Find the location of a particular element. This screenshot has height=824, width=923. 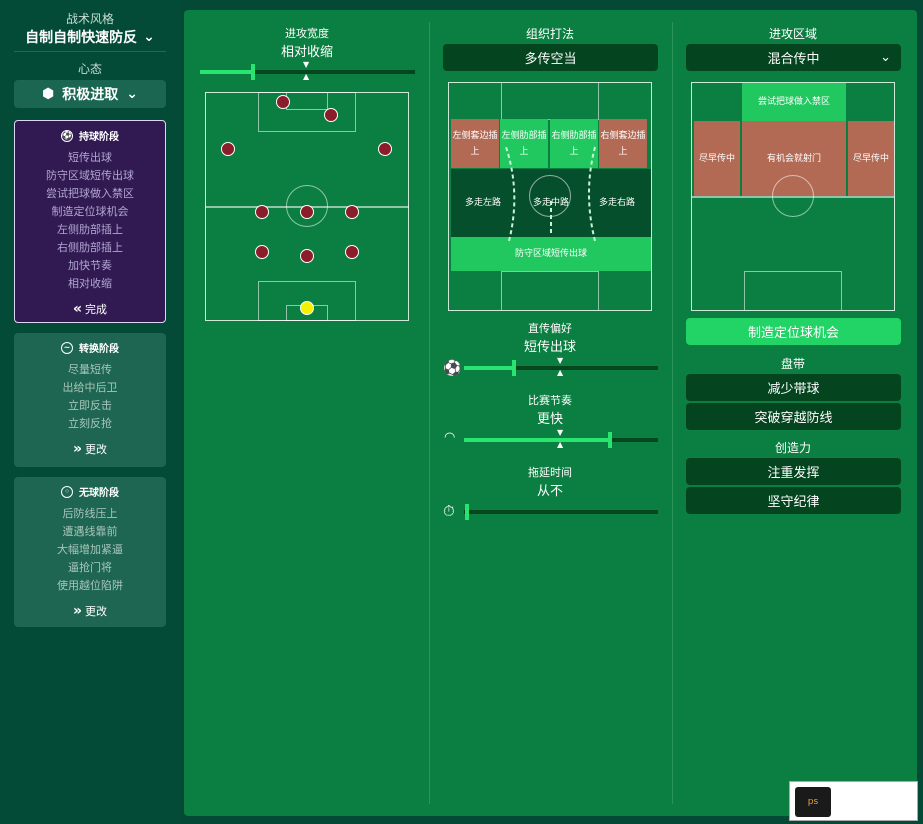

attack-title: 进攻区域 is located at coordinates (792, 34).